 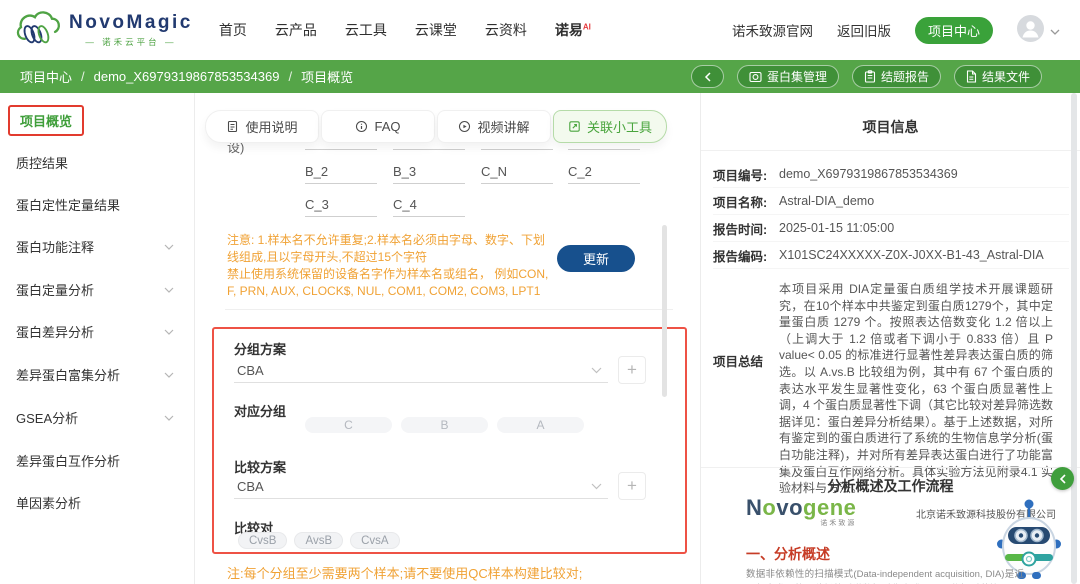 What do you see at coordinates (95, 502) in the screenshot?
I see `sidebar-item-single-factor-analysis: 单因素分析` at bounding box center [95, 502].